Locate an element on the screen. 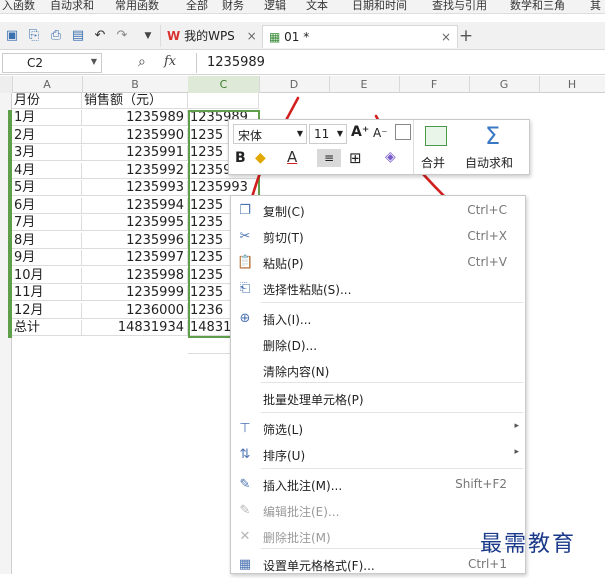  cell-sales: 1235998 is located at coordinates (135, 275).